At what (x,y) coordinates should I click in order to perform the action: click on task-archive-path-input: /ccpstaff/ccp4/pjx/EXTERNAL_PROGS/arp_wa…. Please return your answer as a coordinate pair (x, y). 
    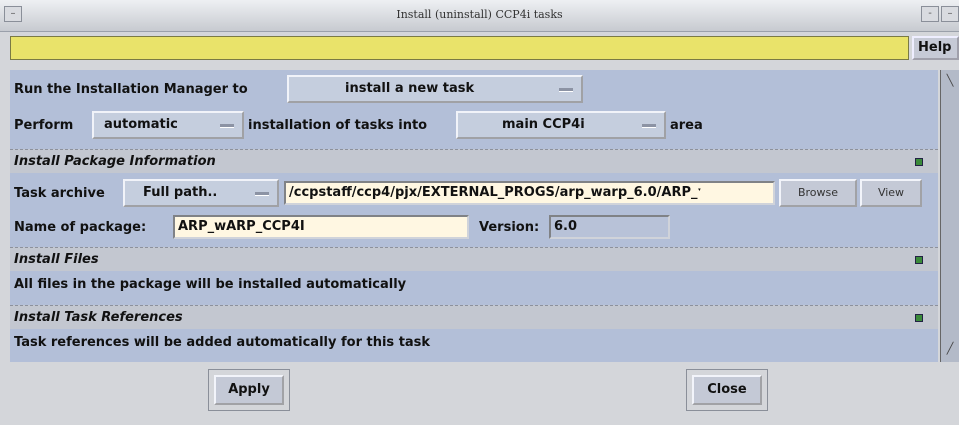
    Looking at the image, I should click on (529, 193).